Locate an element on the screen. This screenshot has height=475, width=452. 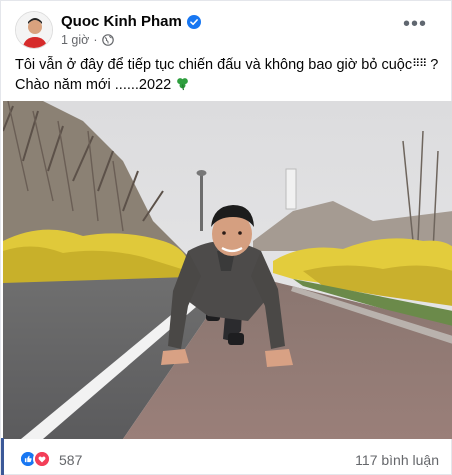
emoji-dots: ⠿⠿ is located at coordinates (419, 64).